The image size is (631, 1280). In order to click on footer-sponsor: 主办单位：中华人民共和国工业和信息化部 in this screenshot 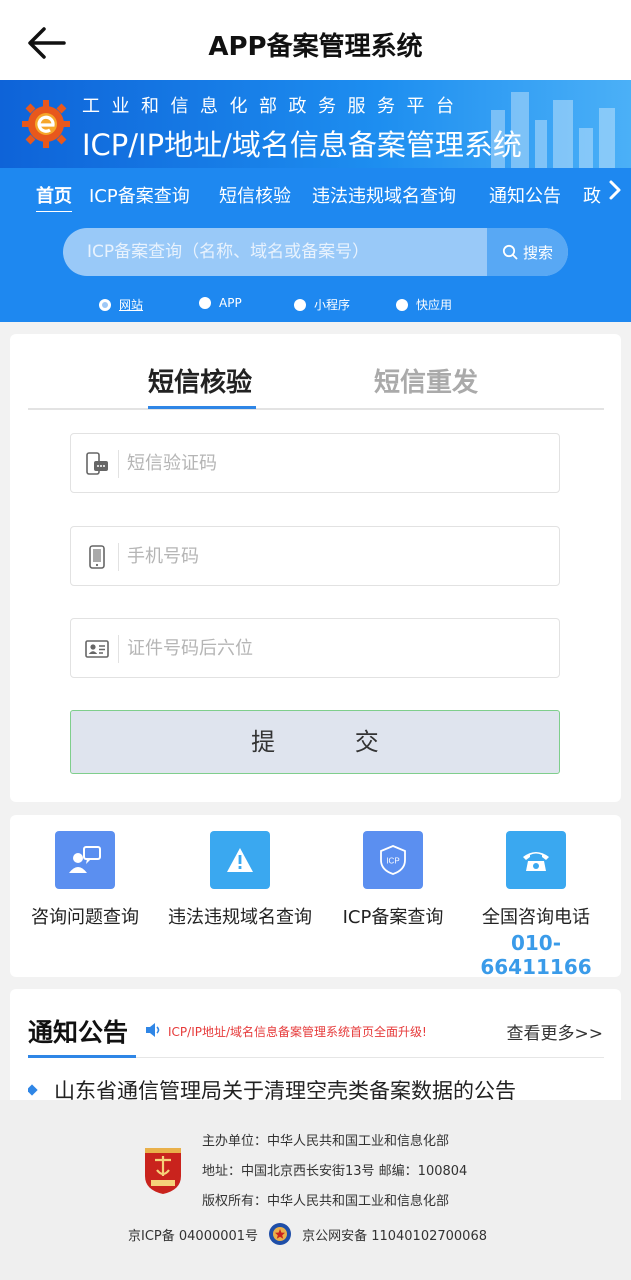, I will do `click(326, 1141)`.